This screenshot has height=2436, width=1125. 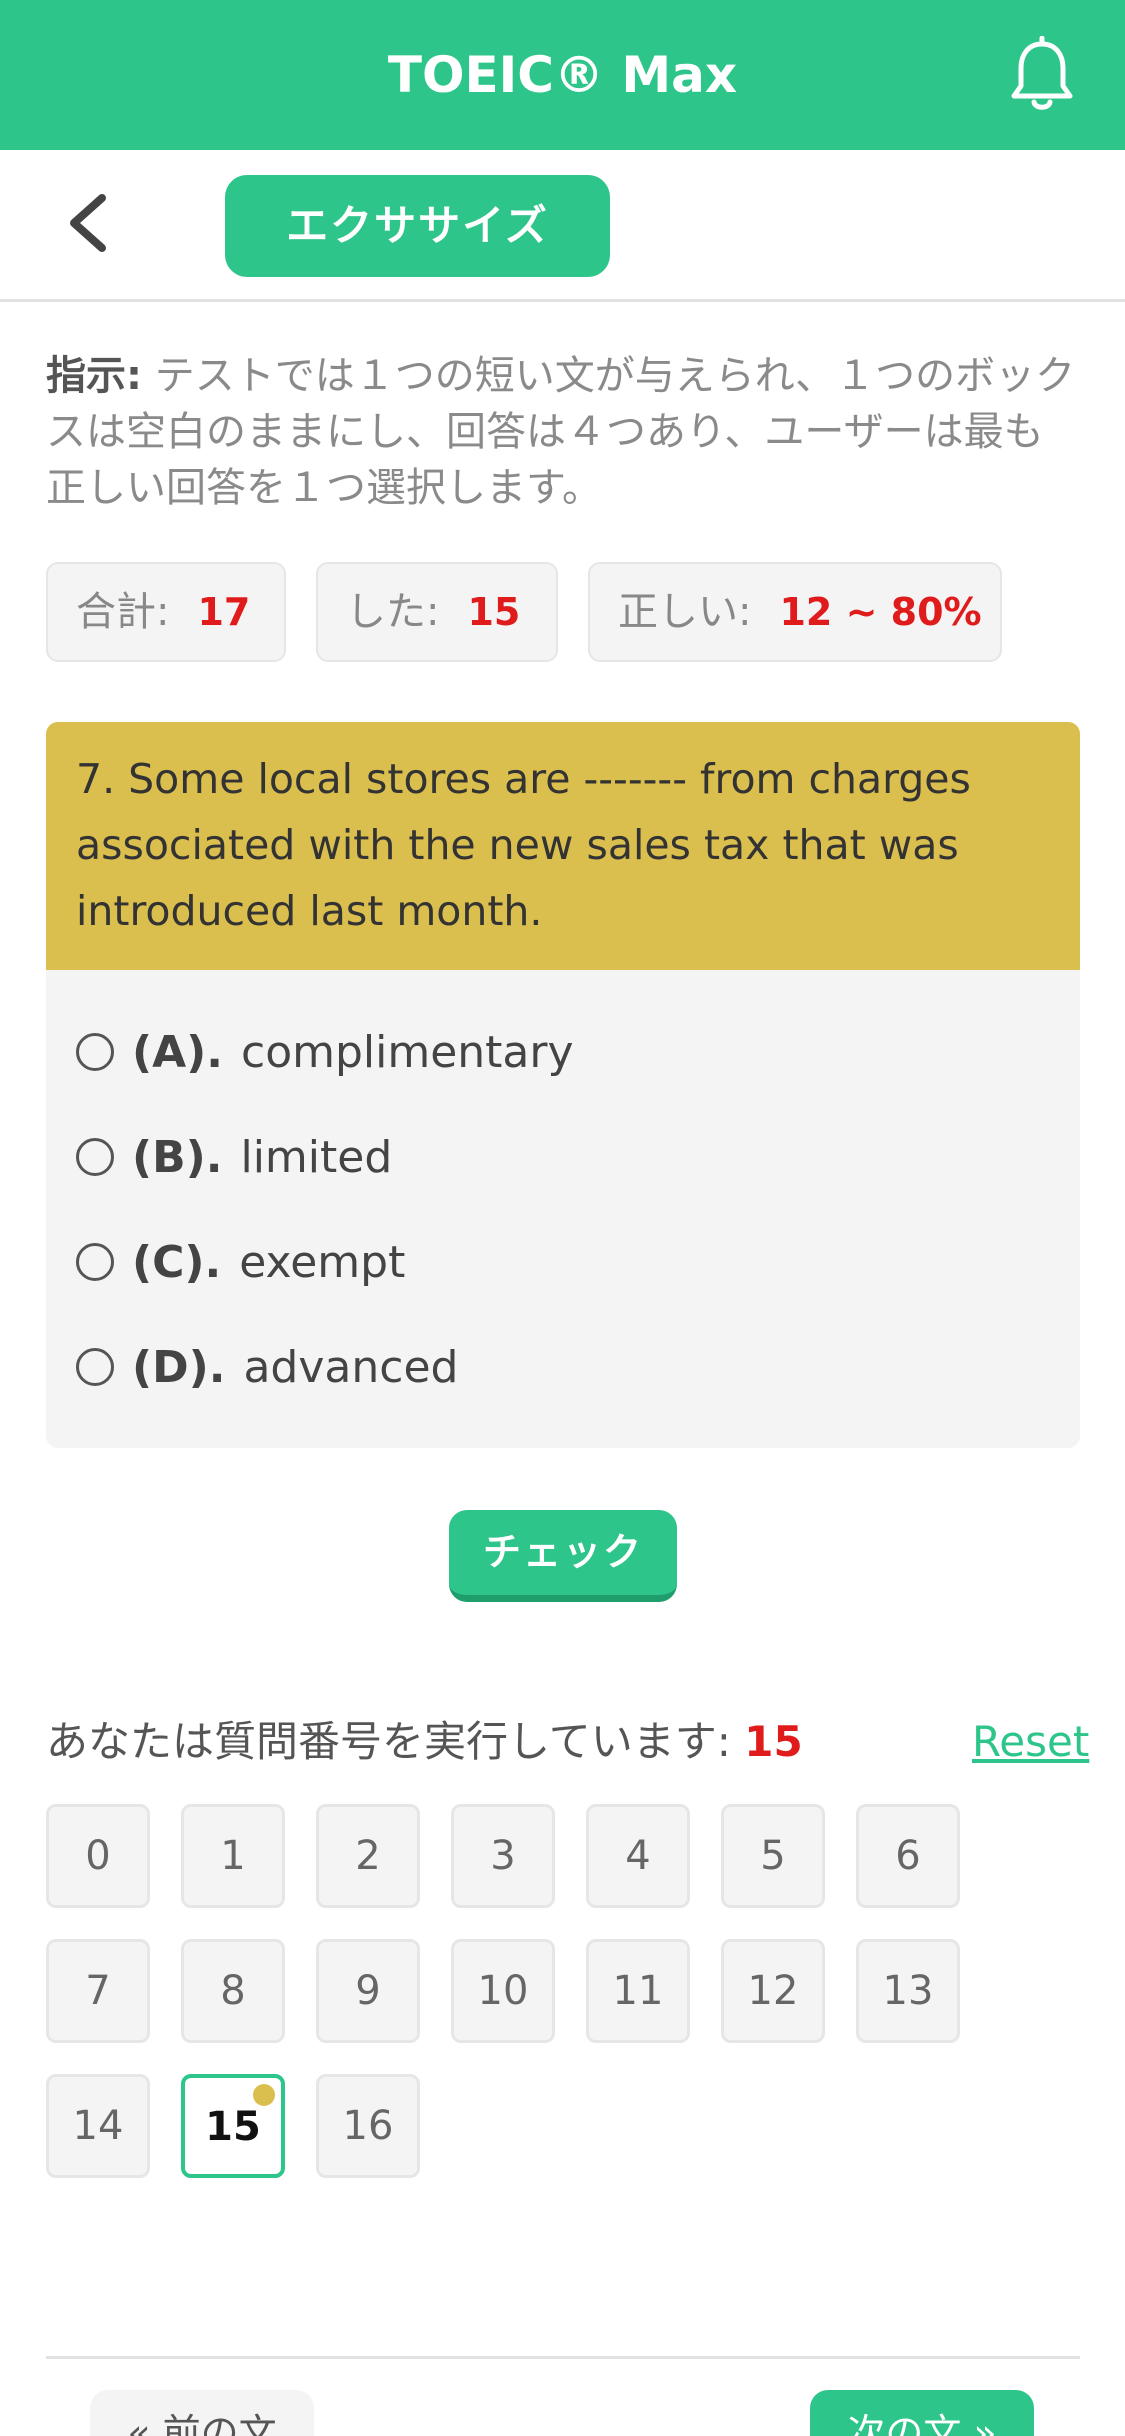 What do you see at coordinates (494, 612) in the screenshot?
I see `stat-done-value: 15` at bounding box center [494, 612].